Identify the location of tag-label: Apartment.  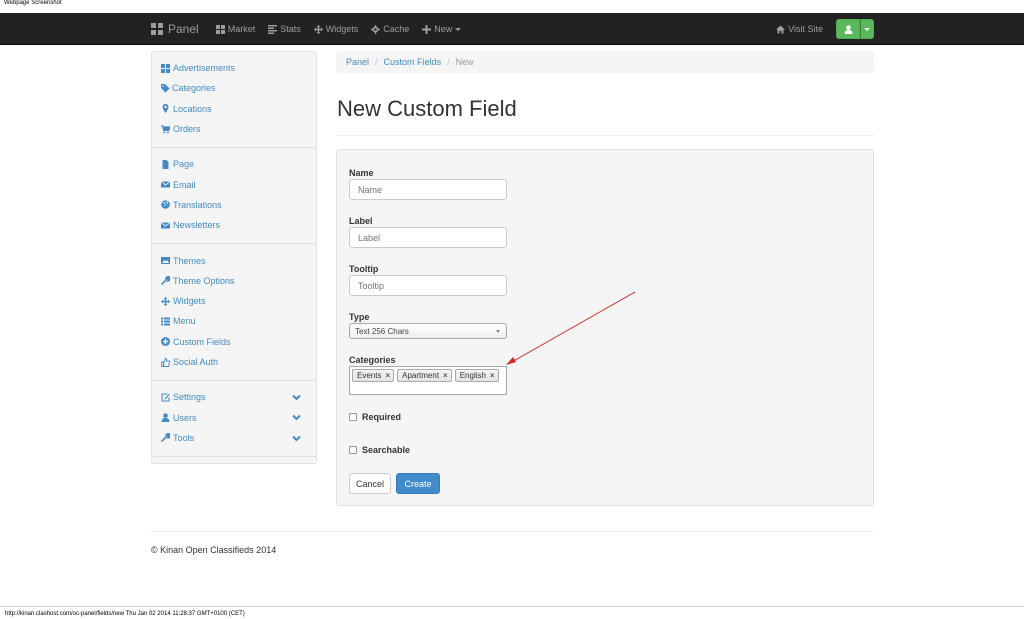
(421, 375).